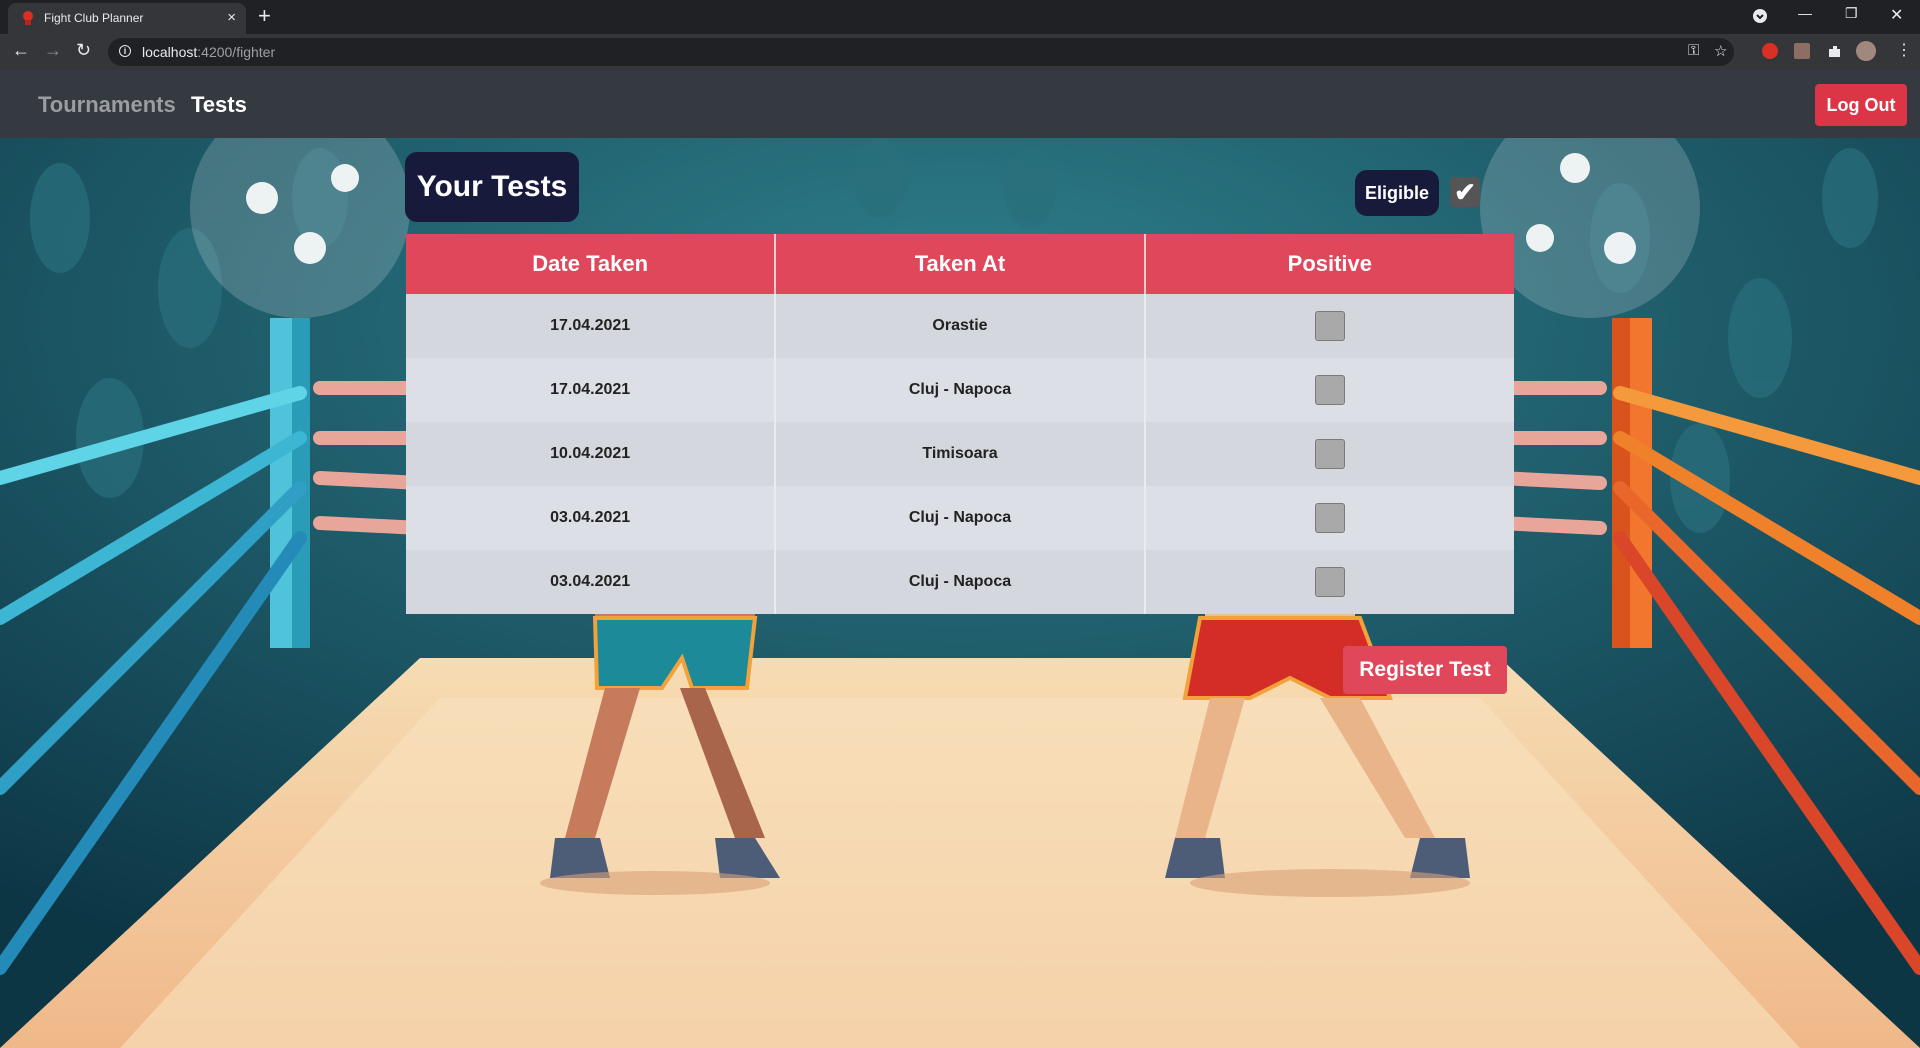 The width and height of the screenshot is (1920, 1048). Describe the element at coordinates (1834, 51) in the screenshot. I see `extensions-icon` at that location.